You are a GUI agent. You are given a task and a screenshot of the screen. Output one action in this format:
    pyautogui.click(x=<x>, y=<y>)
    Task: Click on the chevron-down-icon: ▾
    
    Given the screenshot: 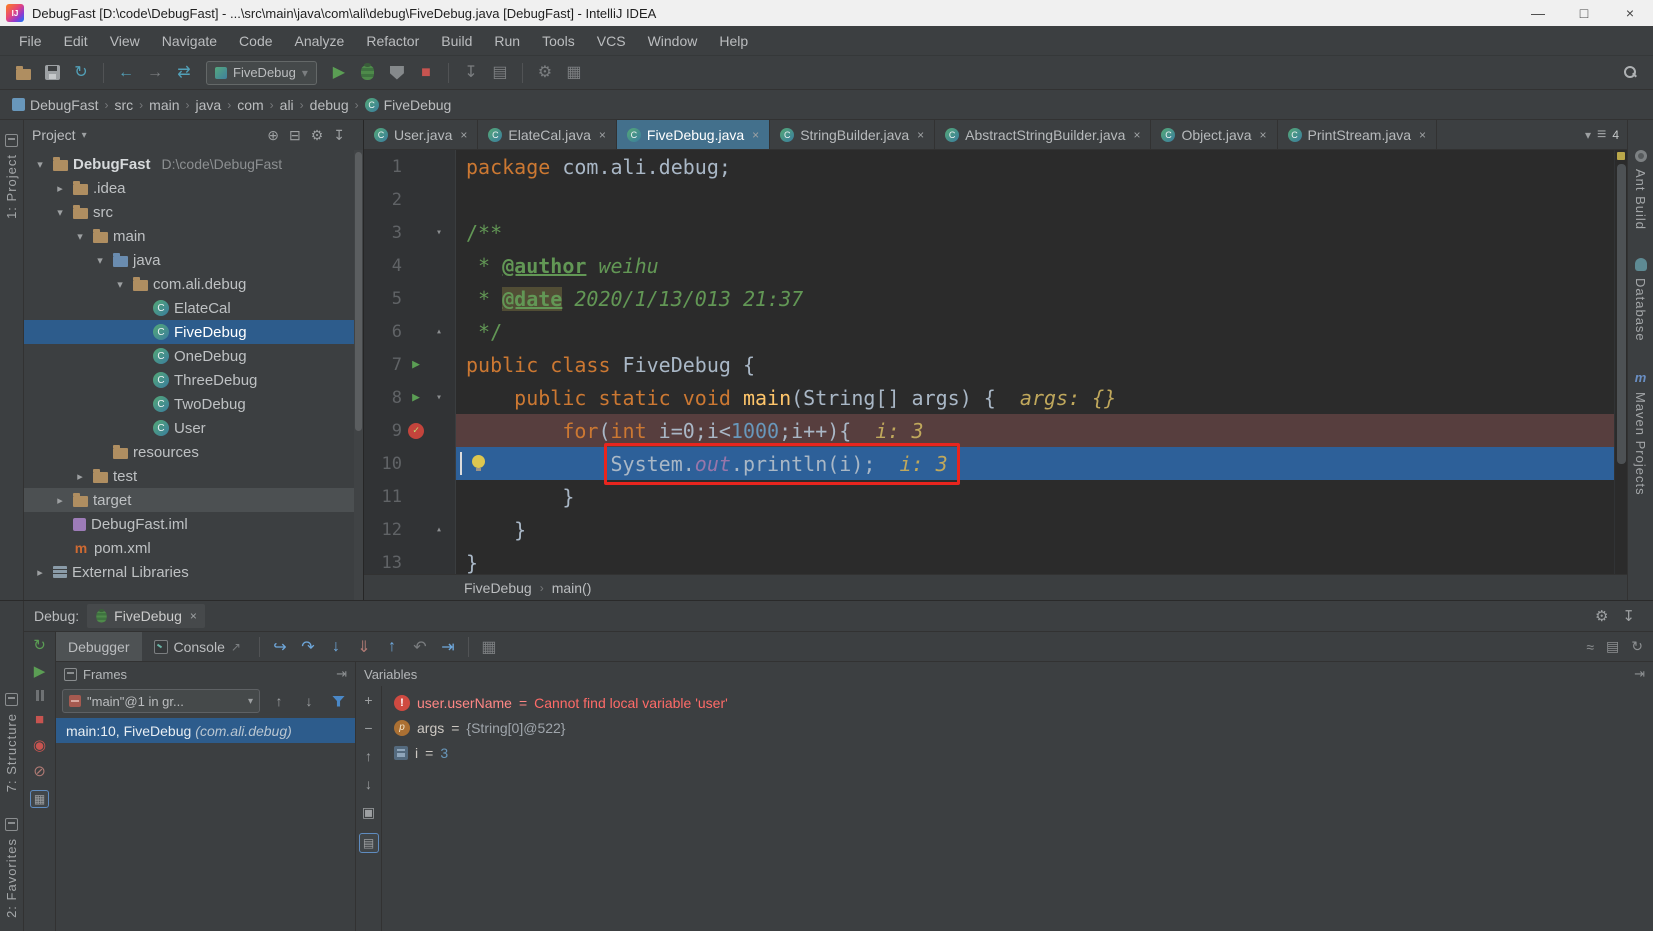 What is the action you would take?
    pyautogui.click(x=84, y=135)
    